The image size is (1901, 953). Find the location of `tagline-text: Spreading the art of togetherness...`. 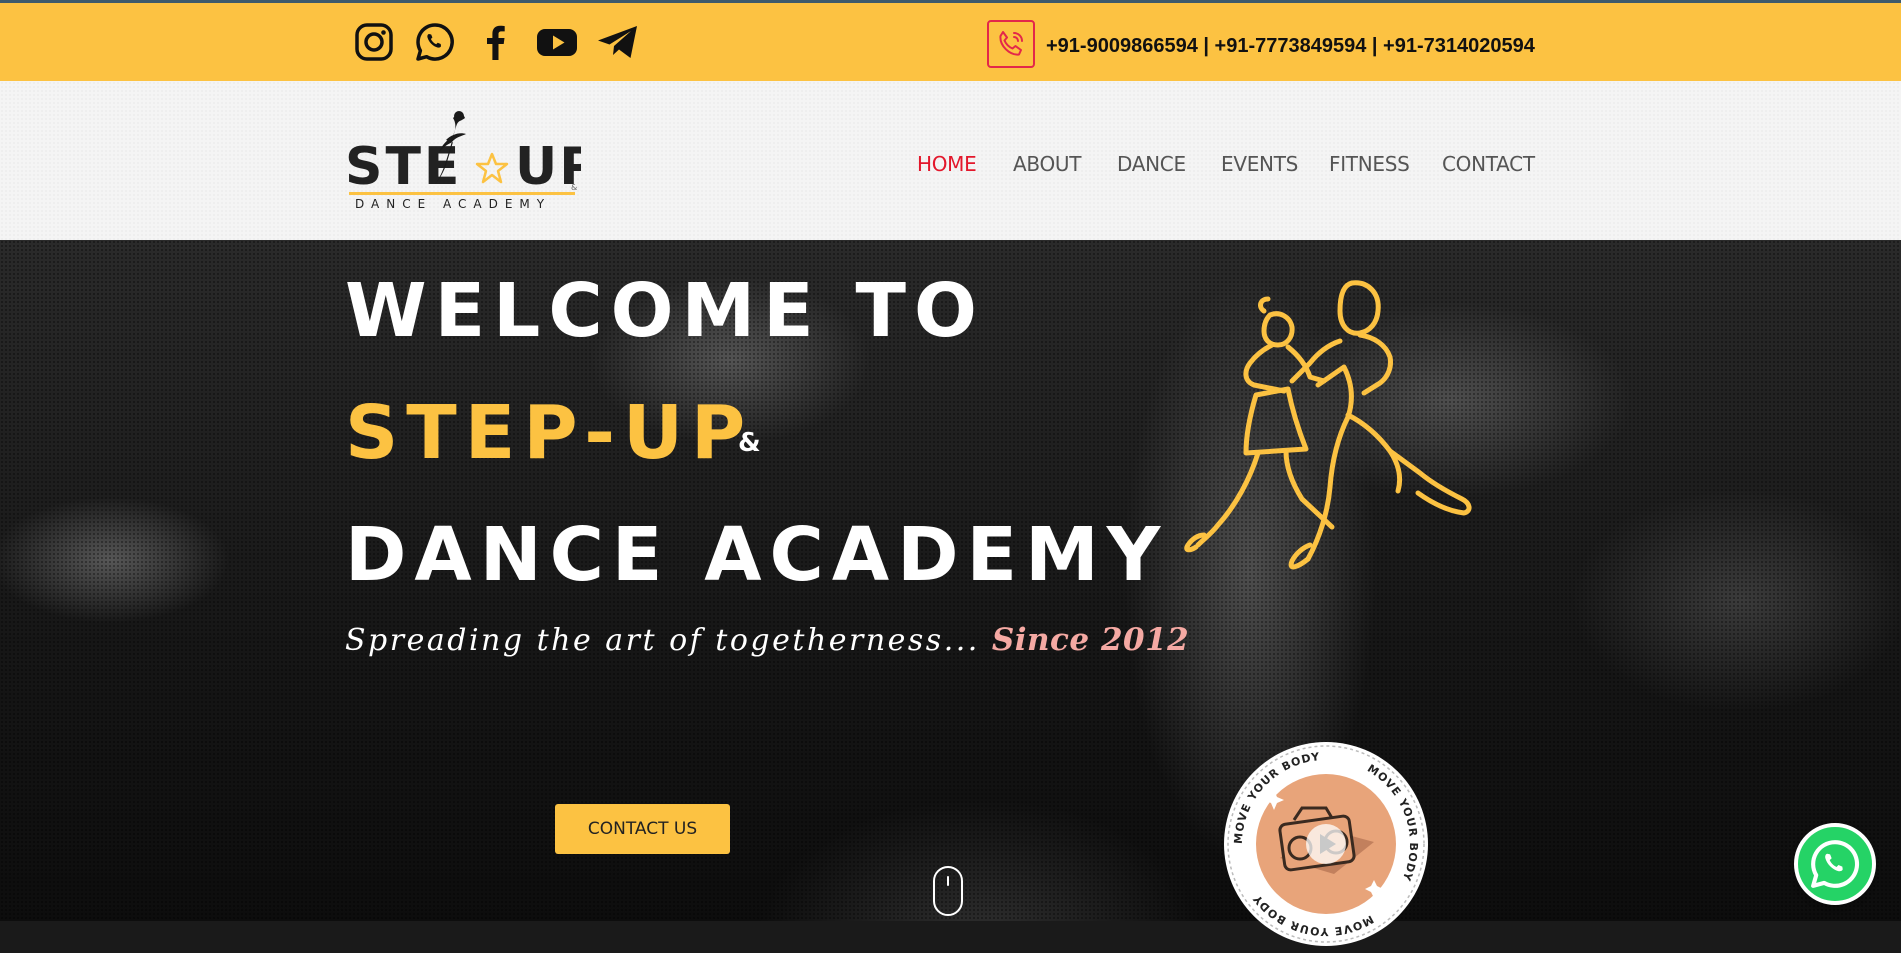

tagline-text: Spreading the art of togetherness... is located at coordinates (662, 640).